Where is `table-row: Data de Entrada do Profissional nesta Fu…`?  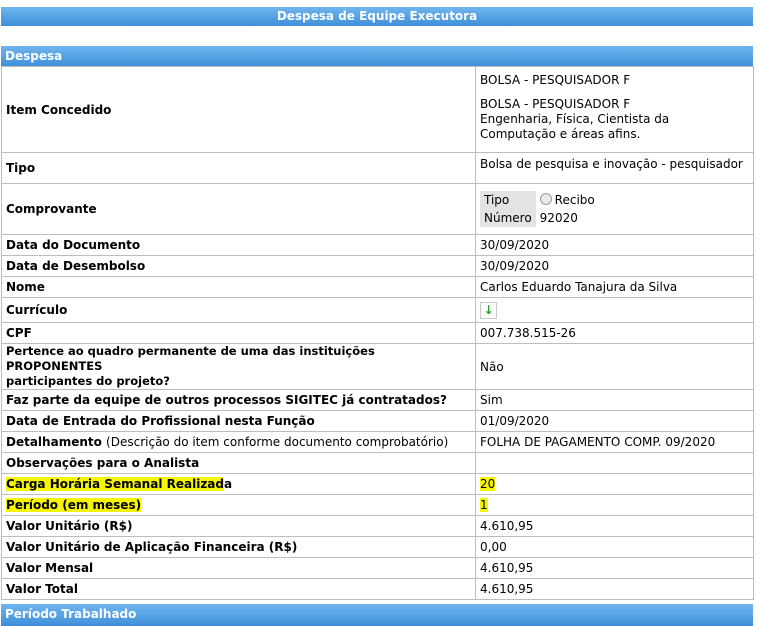
table-row: Data de Entrada do Profissional nesta Fu… is located at coordinates (377, 421).